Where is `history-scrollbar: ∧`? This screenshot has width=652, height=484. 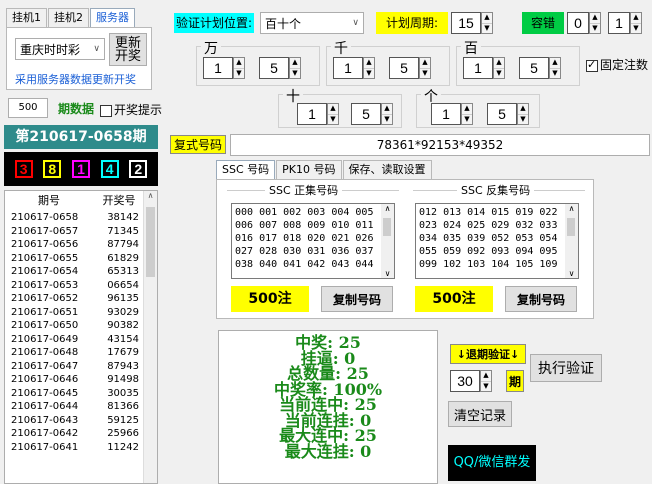
history-scrollbar: ∧ is located at coordinates (150, 337).